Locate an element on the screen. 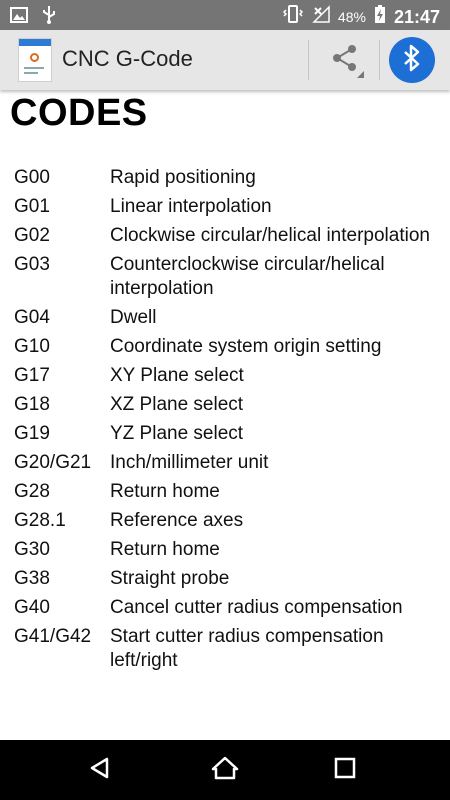 Image resolution: width=450 pixels, height=800 pixels. description-cell: Reference axes is located at coordinates (177, 520).